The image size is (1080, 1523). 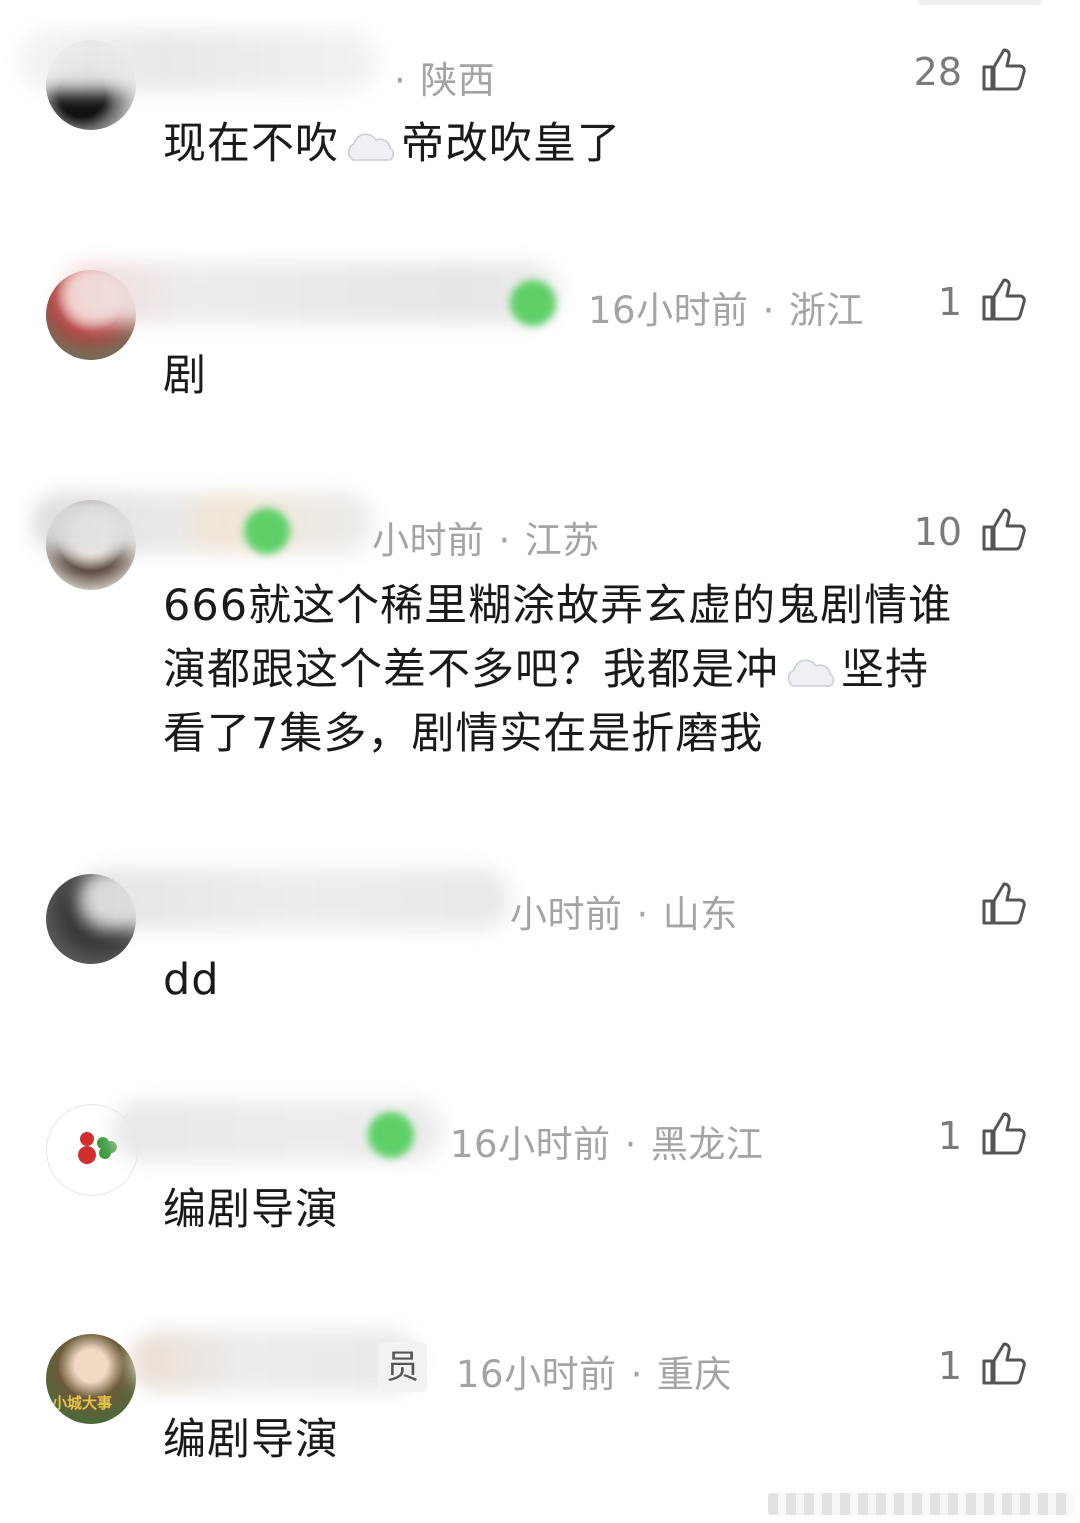 What do you see at coordinates (511, 144) in the screenshot?
I see `text-segment: 帝改吹皇了` at bounding box center [511, 144].